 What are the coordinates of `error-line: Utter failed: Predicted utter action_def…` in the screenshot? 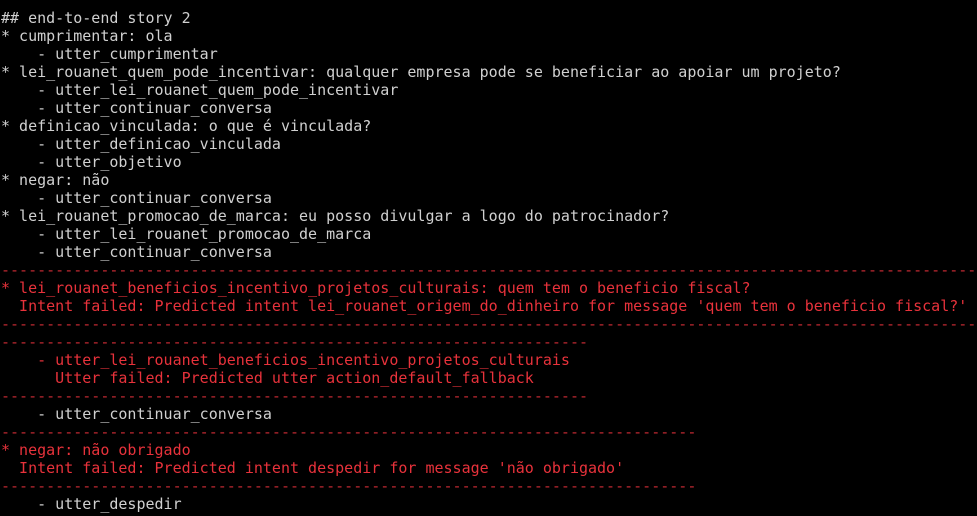 It's located at (267, 378).